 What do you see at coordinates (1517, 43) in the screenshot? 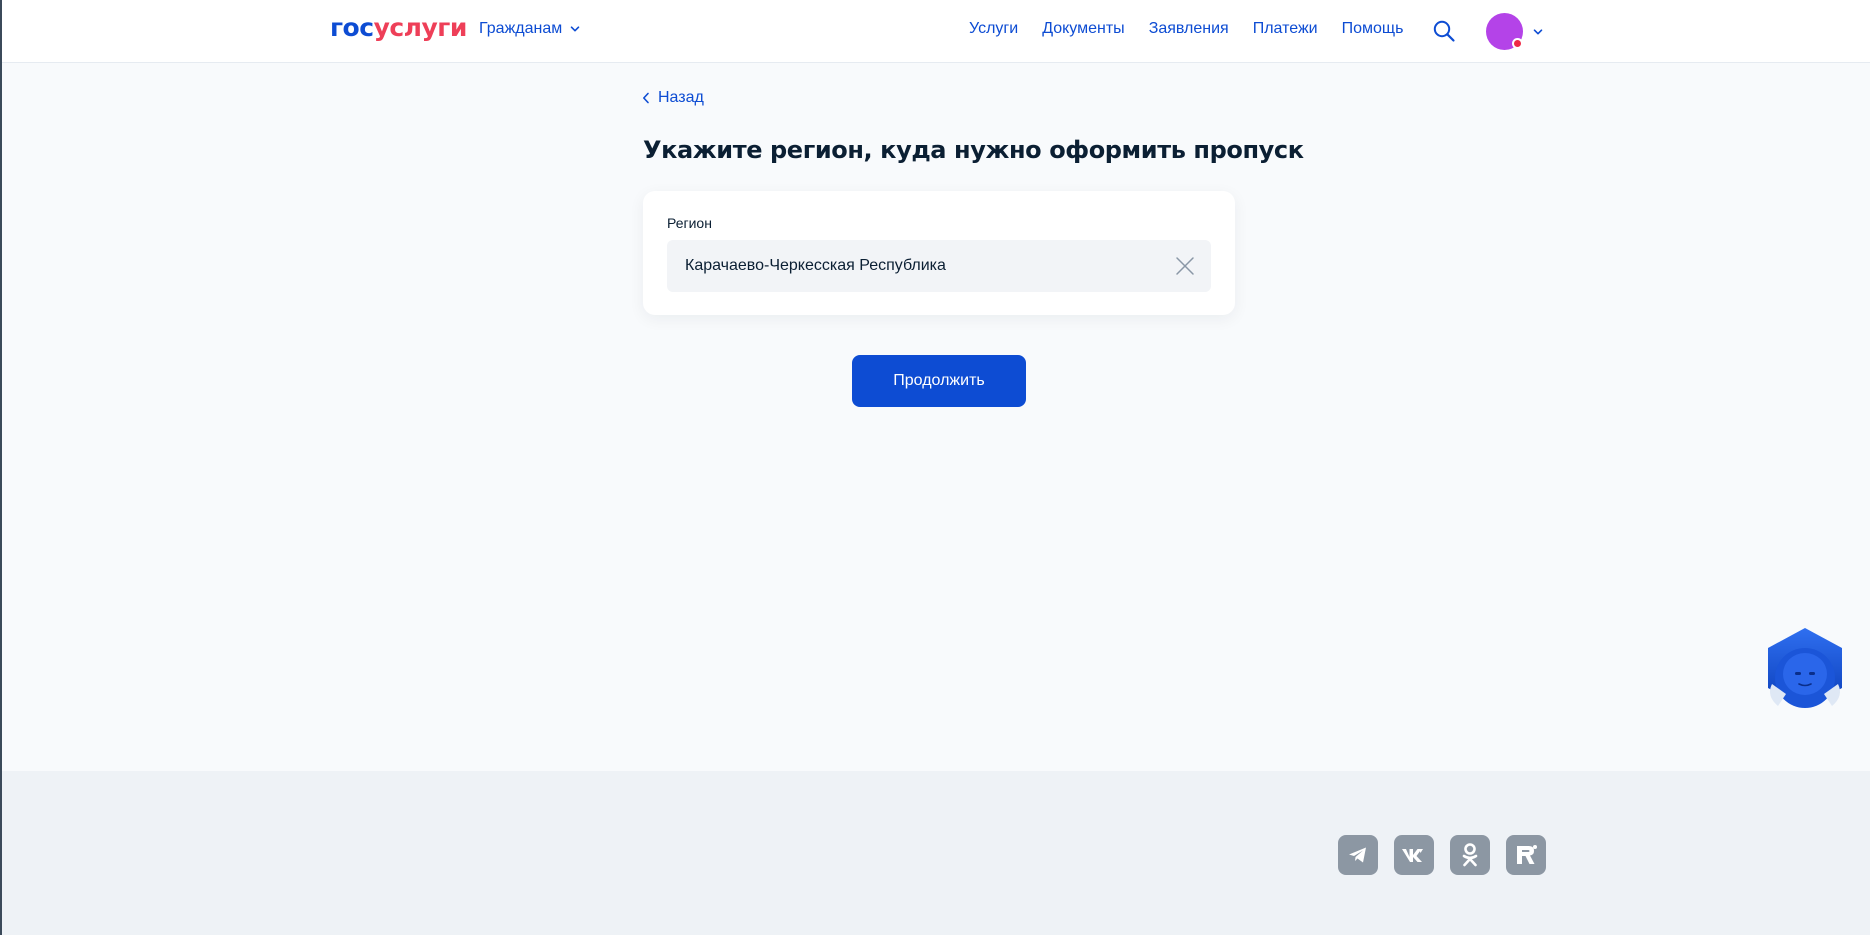
I see `notification-dot` at bounding box center [1517, 43].